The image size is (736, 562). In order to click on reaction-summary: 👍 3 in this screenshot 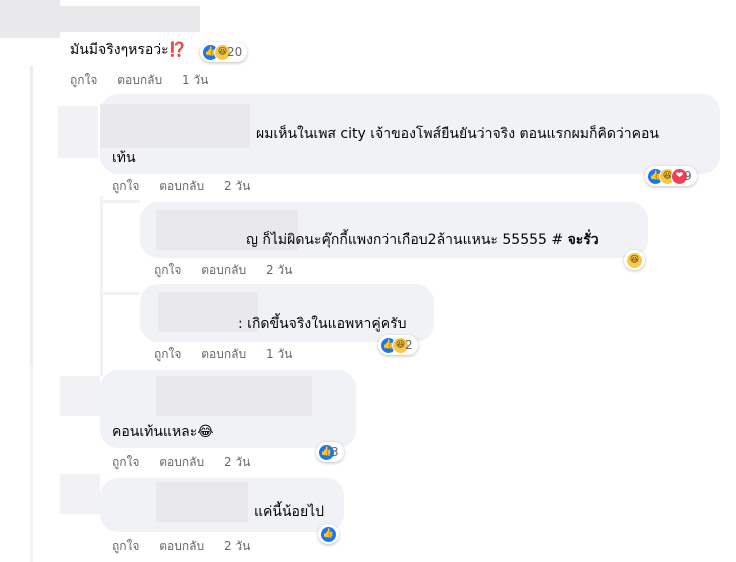, I will do `click(330, 452)`.